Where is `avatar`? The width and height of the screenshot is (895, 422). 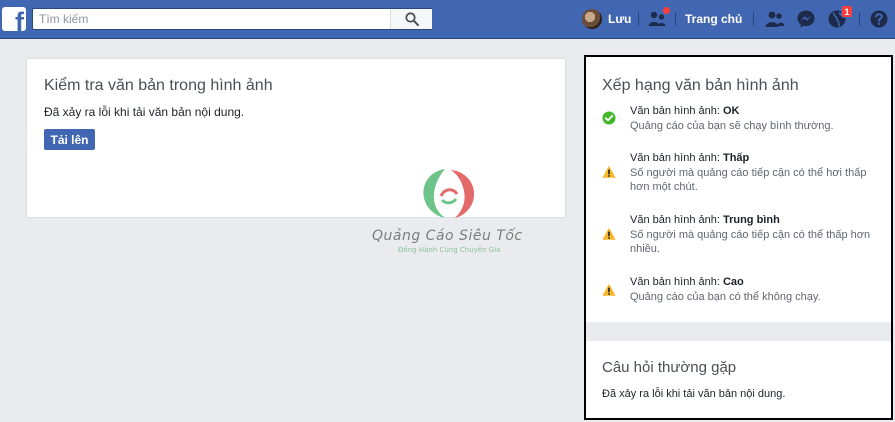 avatar is located at coordinates (592, 19).